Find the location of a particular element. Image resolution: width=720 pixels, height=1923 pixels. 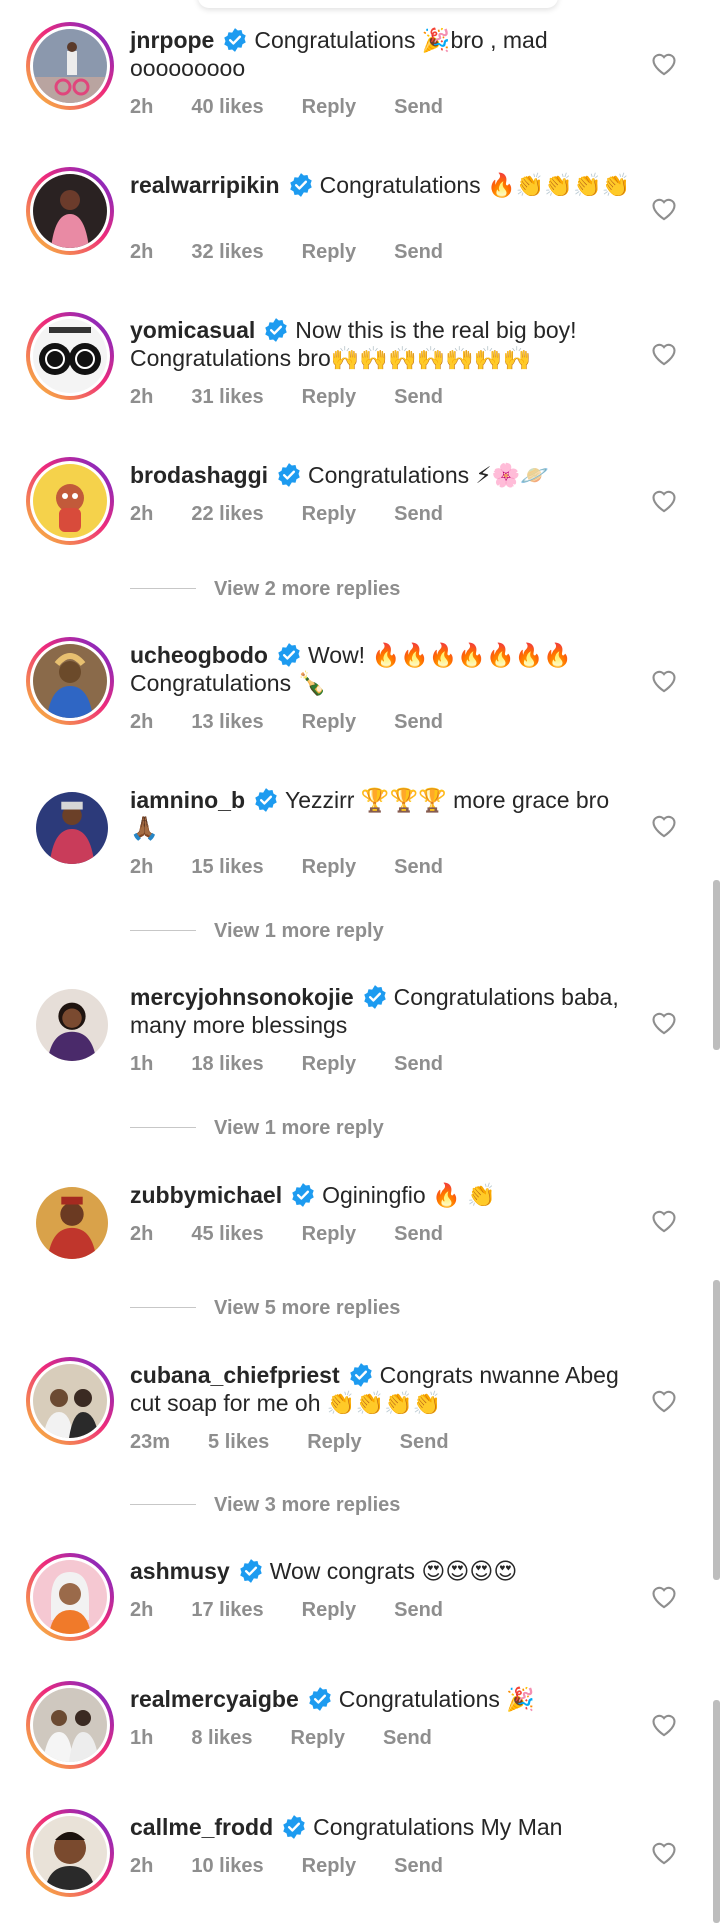

comment-meta: 23m 5 likes Reply Send is located at coordinates (308, 1442).